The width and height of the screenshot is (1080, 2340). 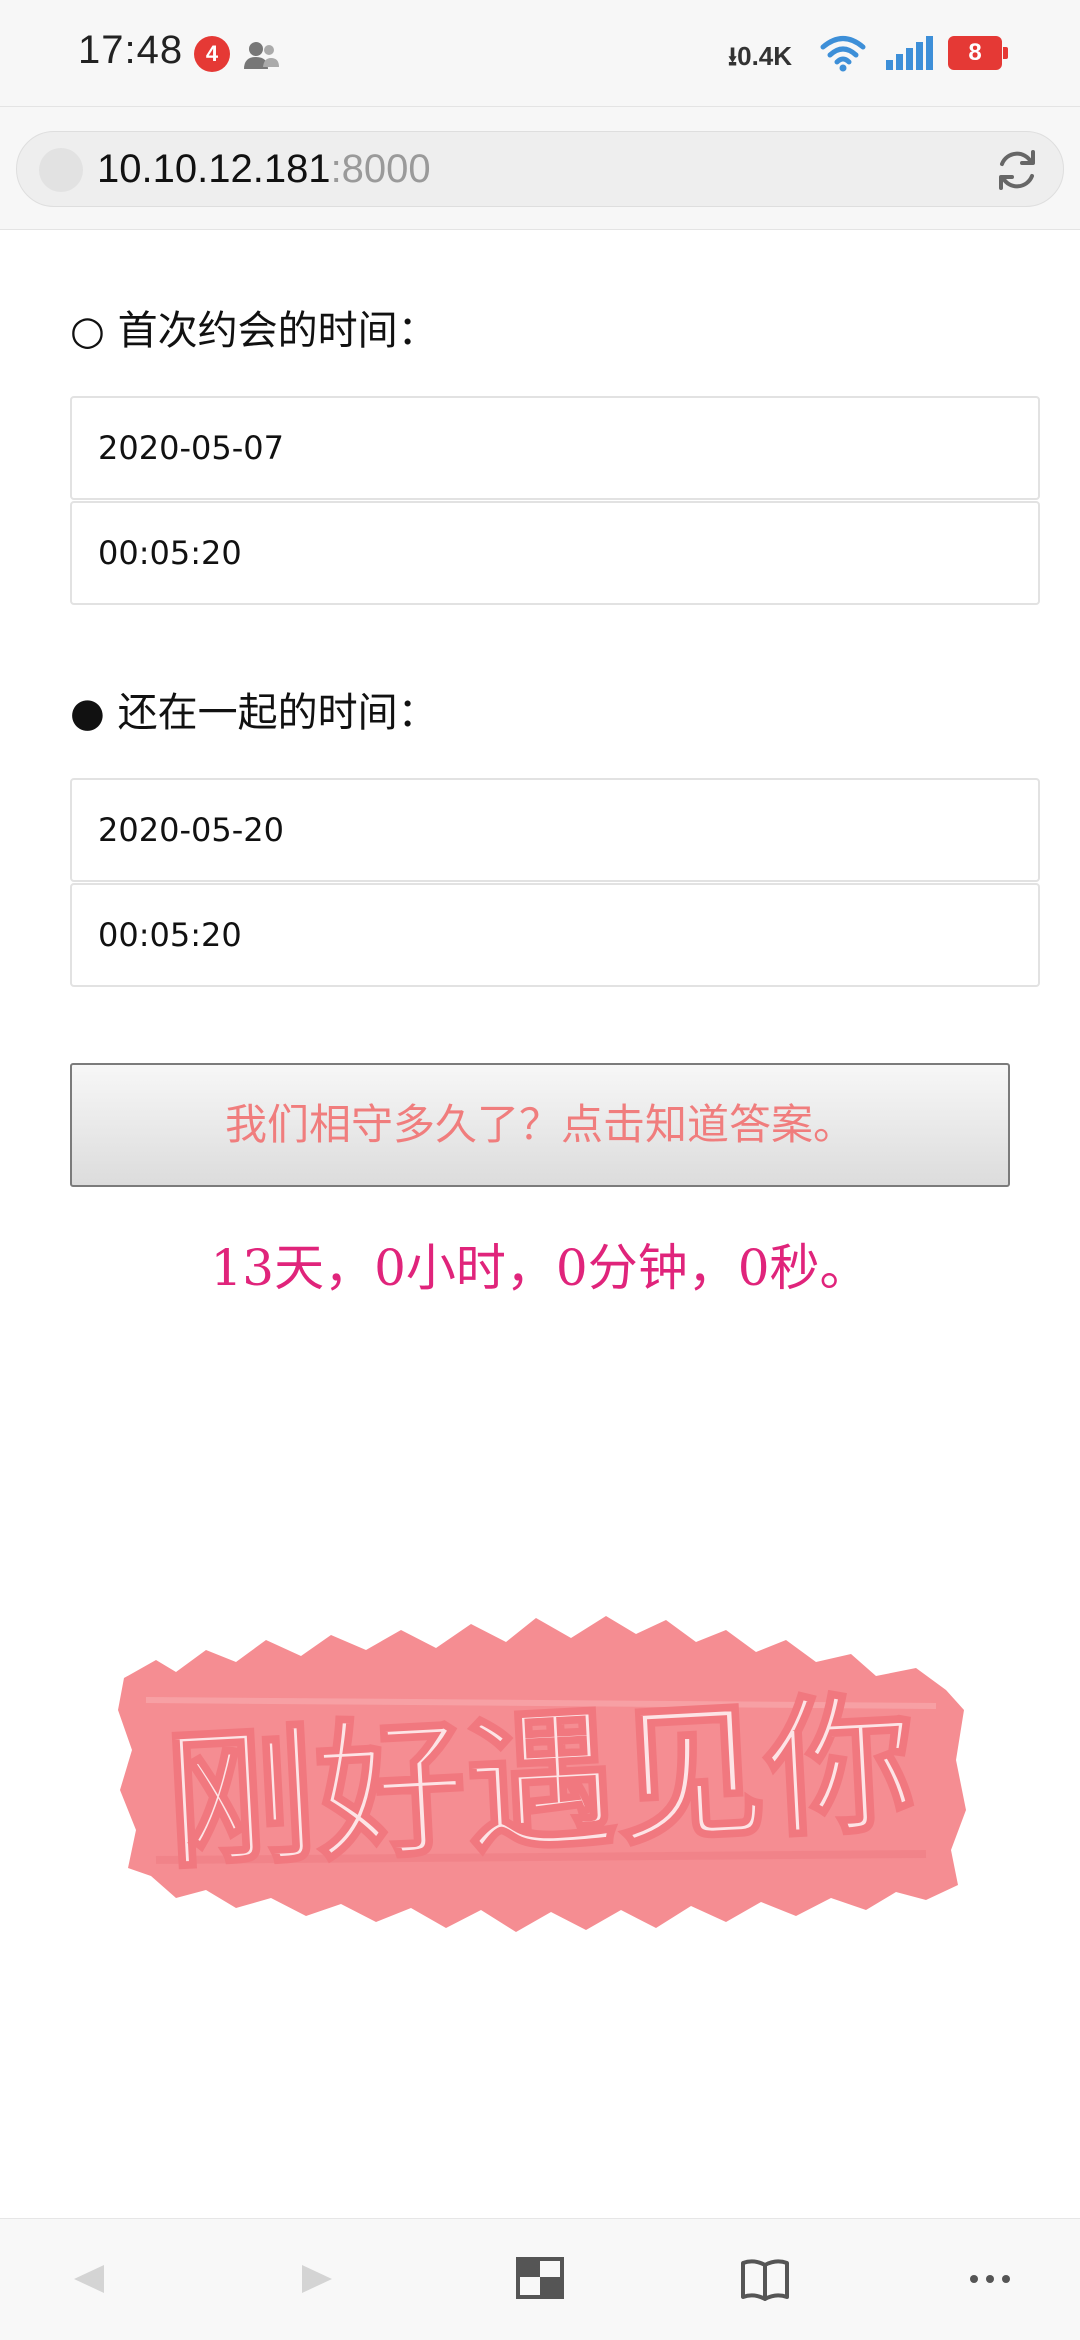 What do you see at coordinates (61, 170) in the screenshot?
I see `globe-icon` at bounding box center [61, 170].